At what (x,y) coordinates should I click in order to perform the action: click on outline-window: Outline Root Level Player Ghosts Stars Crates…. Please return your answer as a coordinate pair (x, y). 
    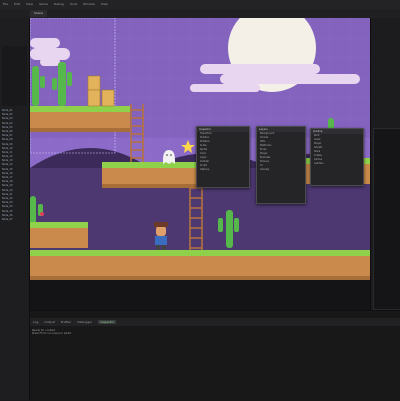
    Looking at the image, I should click on (337, 157).